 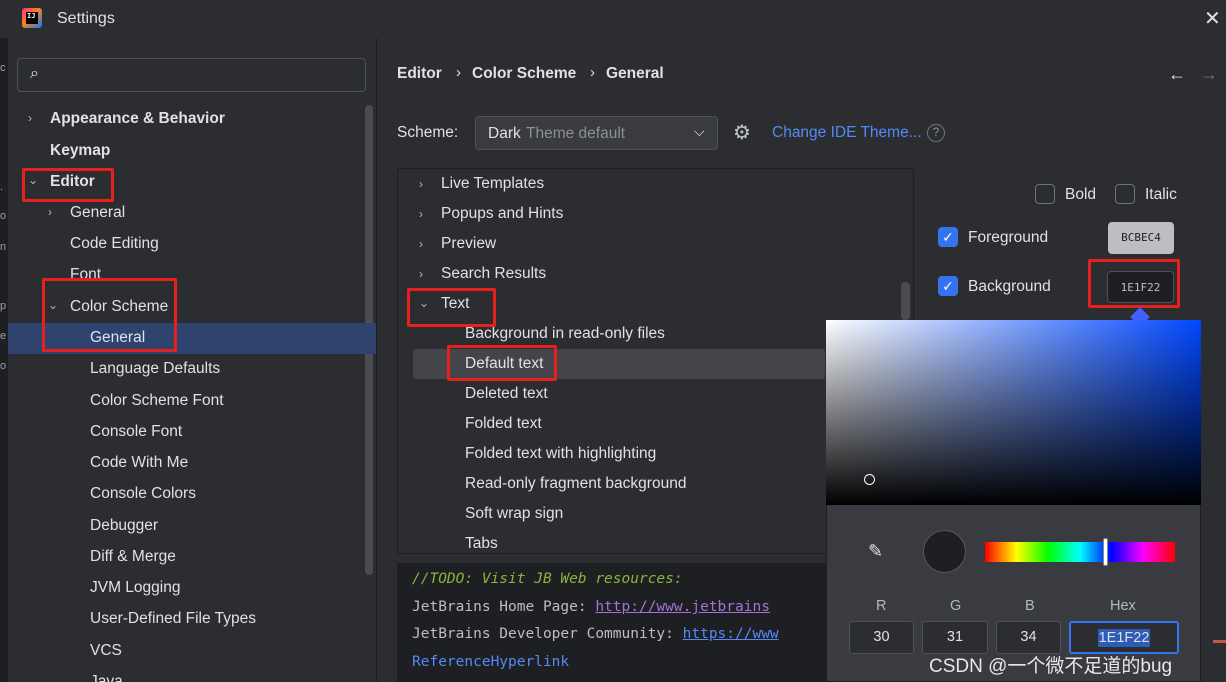 I want to click on code-text: JetBrains Developer Community:, so click(x=547, y=634).